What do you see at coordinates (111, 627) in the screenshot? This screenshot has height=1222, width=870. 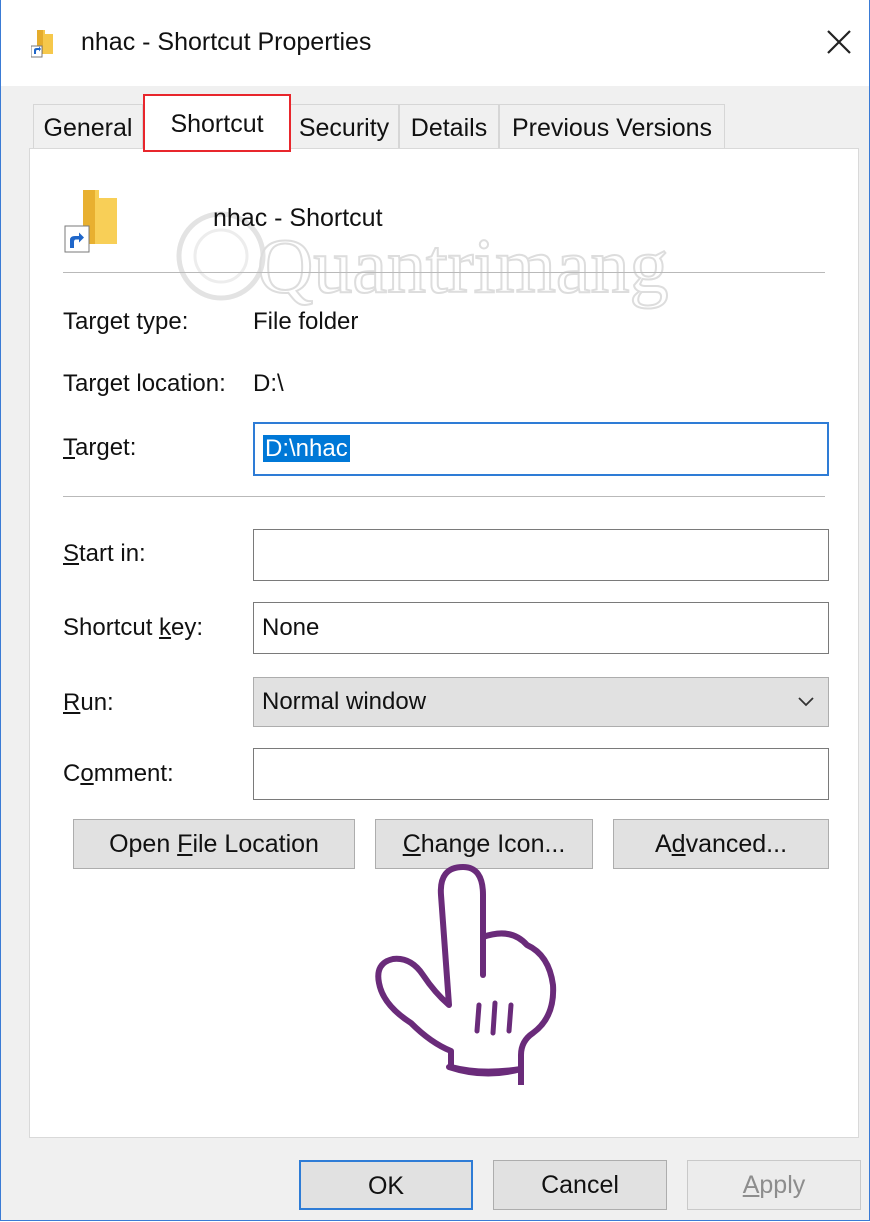 I see `label-text: Shortcut` at bounding box center [111, 627].